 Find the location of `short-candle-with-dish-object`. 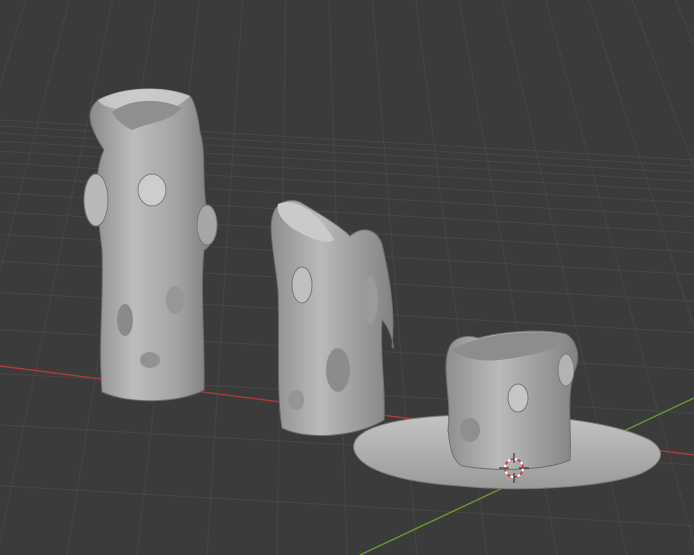

short-candle-with-dish-object is located at coordinates (507, 410).